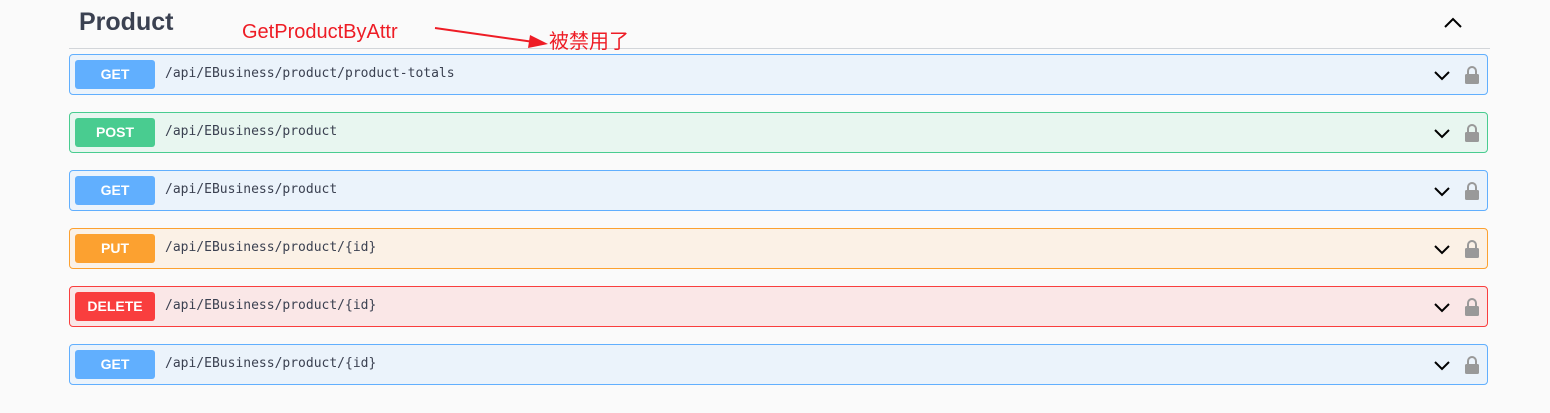 The height and width of the screenshot is (413, 1550). I want to click on operation-delete-product-id: DELETE /api/EBusiness/product/{id}, so click(778, 306).